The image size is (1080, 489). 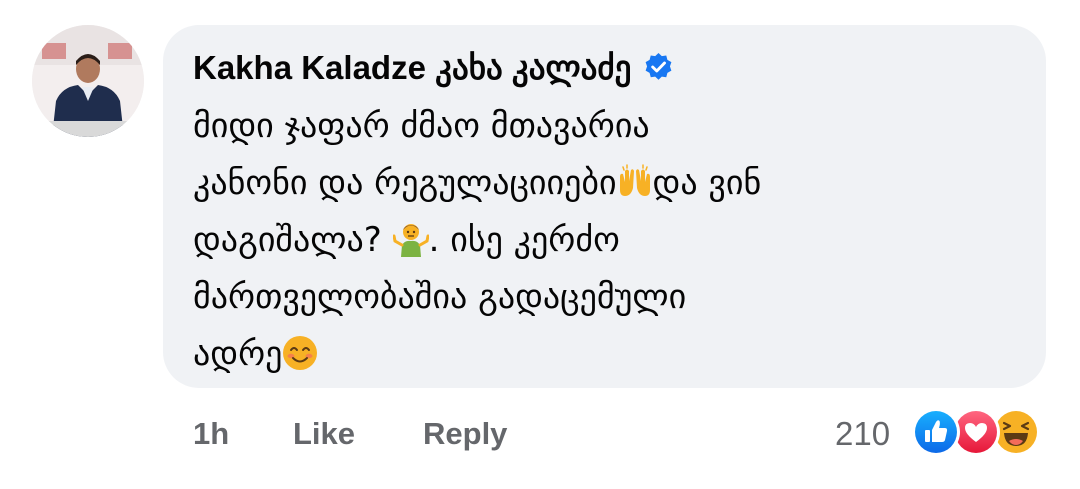 I want to click on comment-line-text: მიდი ჯაფარ ძმაო მთავარია, so click(x=421, y=126).